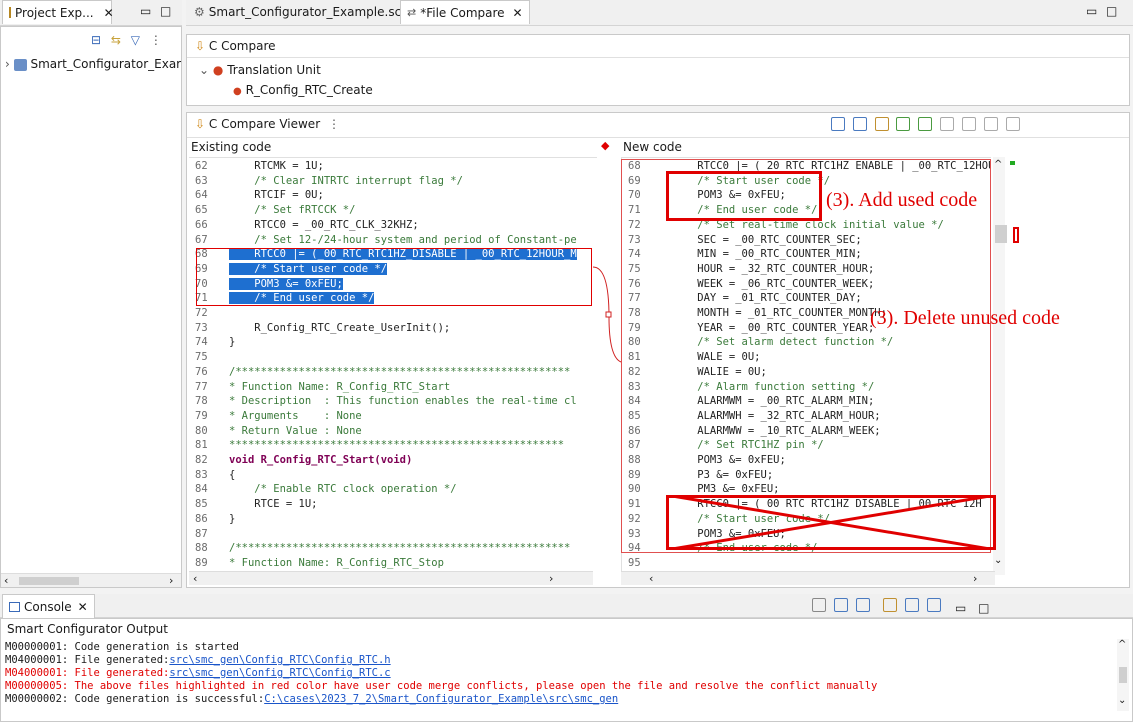  Describe the element at coordinates (965, 318) in the screenshot. I see `annotation-delete: (3). Delete unused code` at that location.